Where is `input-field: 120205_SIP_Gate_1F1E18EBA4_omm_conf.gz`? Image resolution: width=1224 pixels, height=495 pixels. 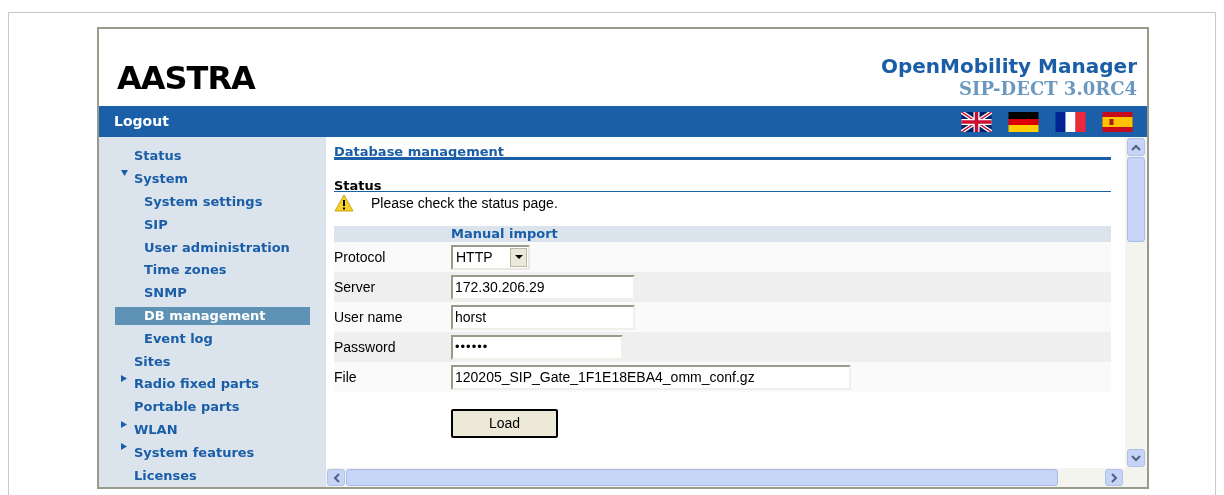 input-field: 120205_SIP_Gate_1F1E18EBA4_omm_conf.gz is located at coordinates (651, 377).